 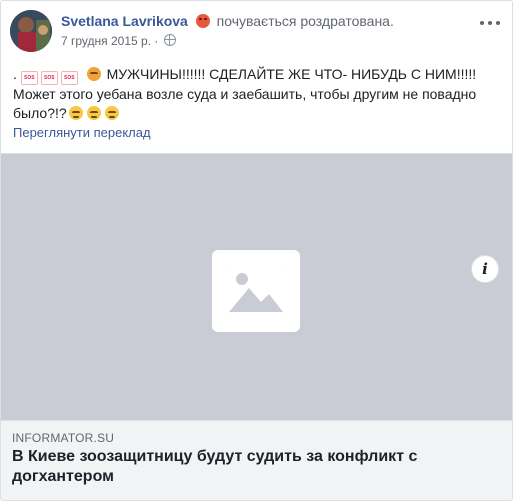 What do you see at coordinates (106, 41) in the screenshot?
I see `post-timestamp: 7 грудня 2015 р.` at bounding box center [106, 41].